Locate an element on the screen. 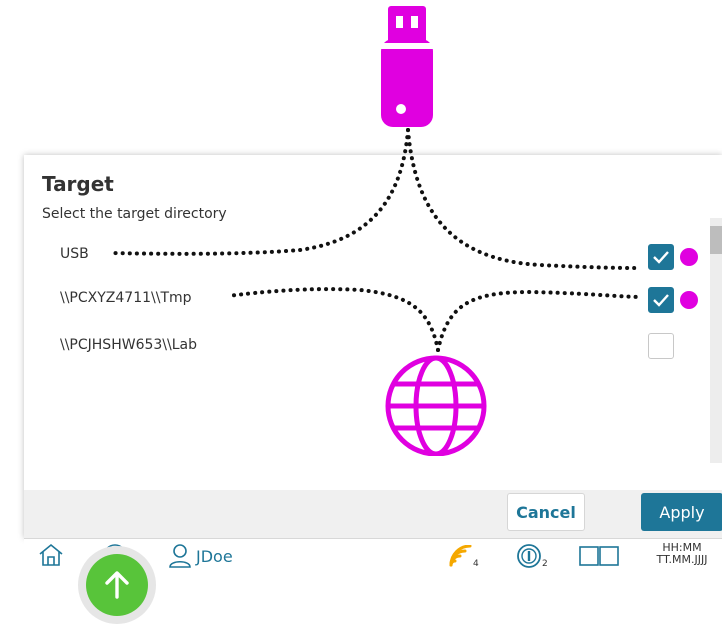  globe-to-pcxyz-checkbox-line is located at coordinates (538, 320).